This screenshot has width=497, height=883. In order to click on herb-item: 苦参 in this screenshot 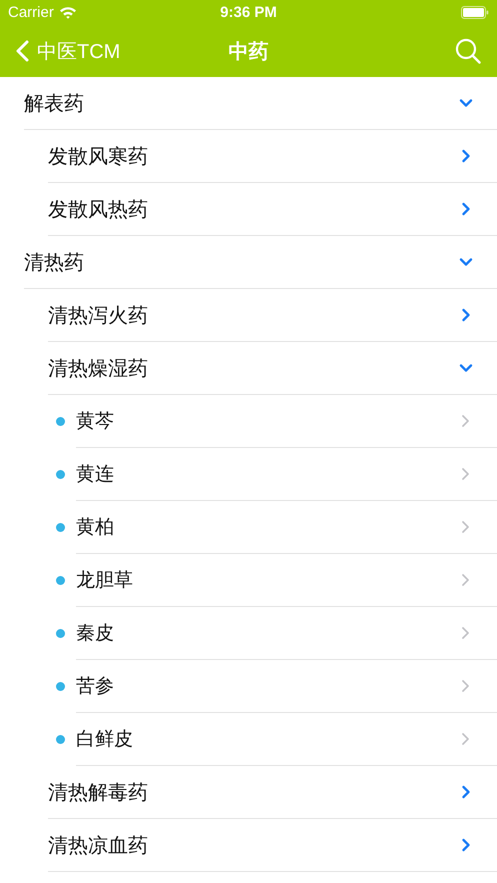, I will do `click(286, 686)`.